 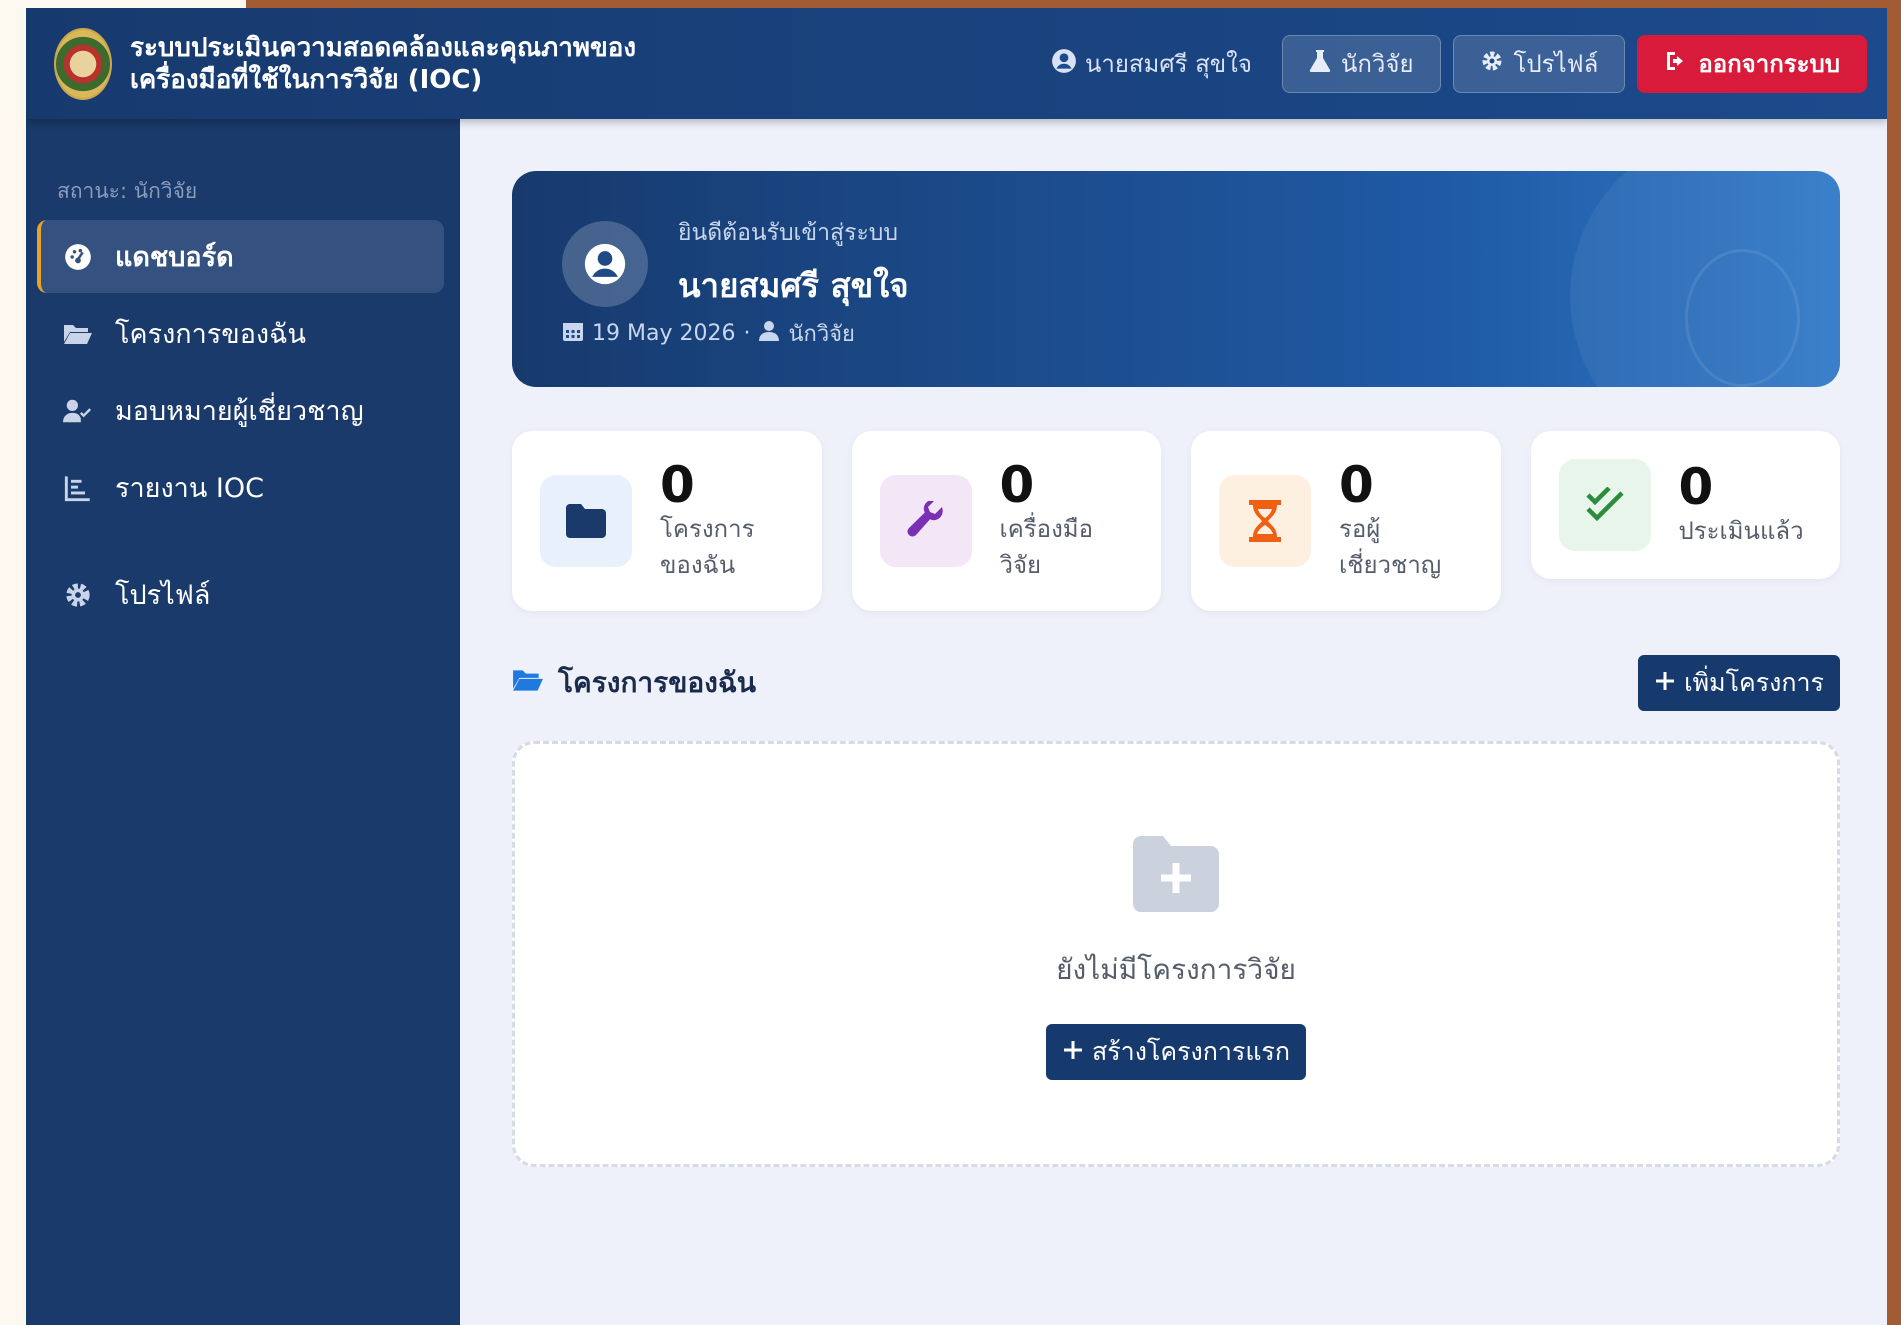 I want to click on sidebar-item-assign-experts: มอบหมายผู้เชี่ยวชาญ, so click(x=240, y=410).